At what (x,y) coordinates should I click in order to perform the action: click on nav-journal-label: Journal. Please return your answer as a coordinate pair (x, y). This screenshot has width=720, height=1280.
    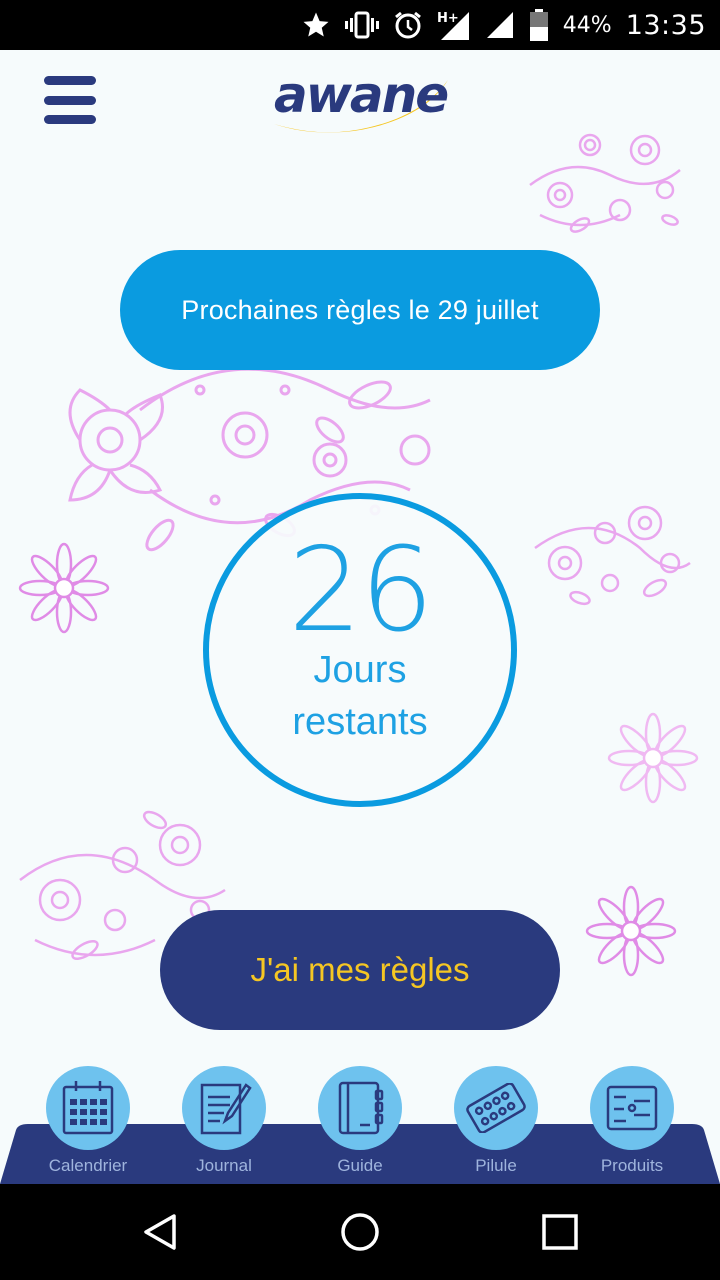
    Looking at the image, I should click on (224, 1165).